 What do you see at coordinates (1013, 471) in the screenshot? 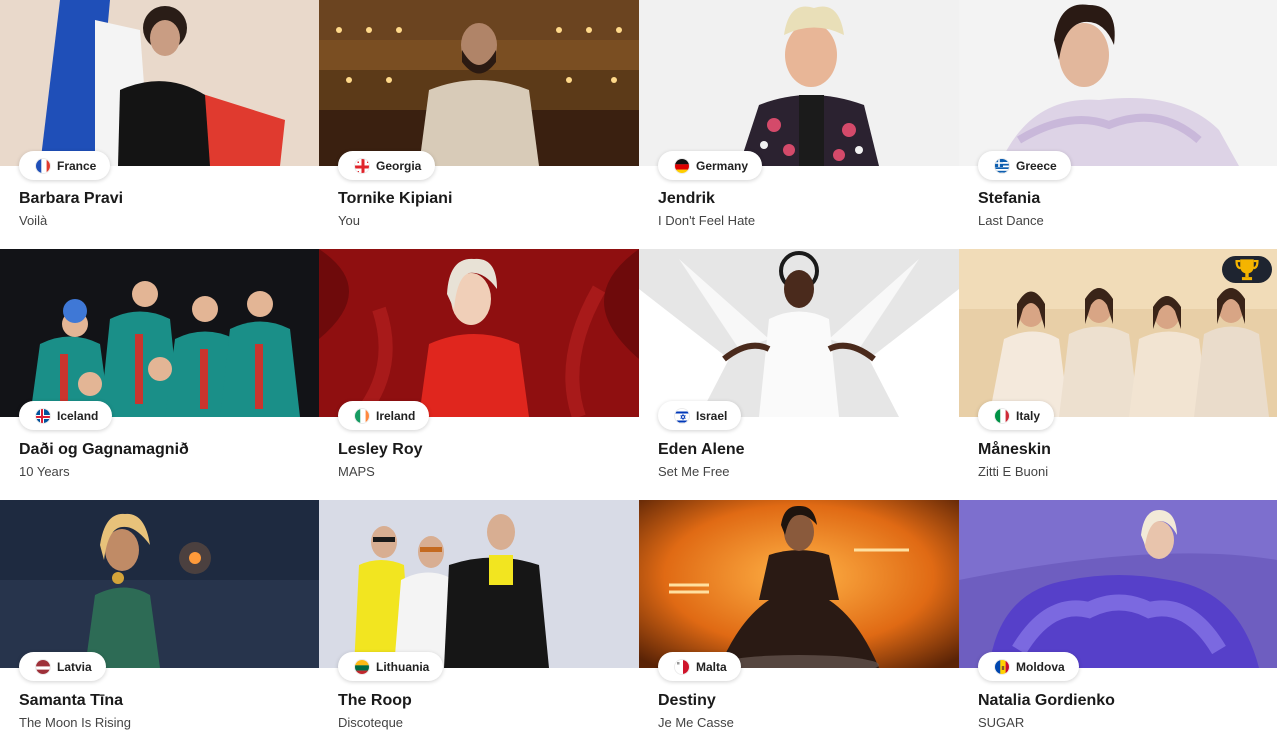
I see `song-title: Zitti E Buoni` at bounding box center [1013, 471].